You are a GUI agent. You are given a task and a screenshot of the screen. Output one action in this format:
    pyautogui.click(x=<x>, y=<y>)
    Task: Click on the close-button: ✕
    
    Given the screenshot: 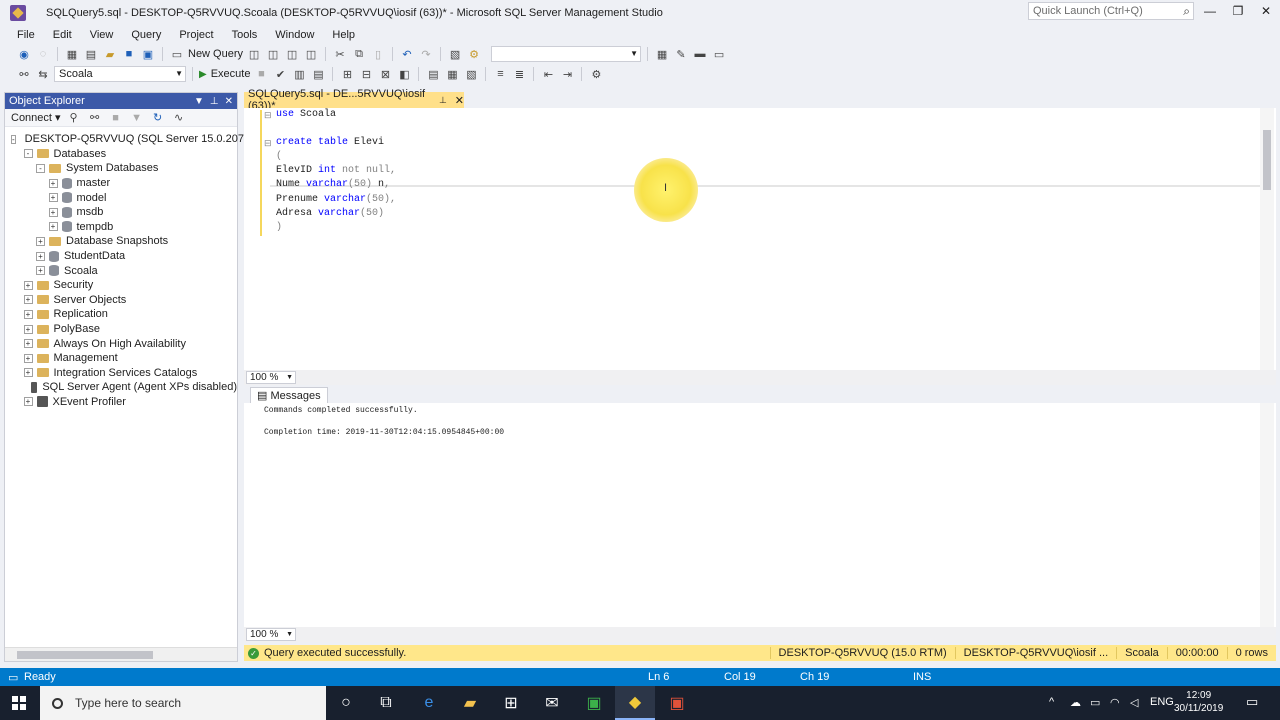 What is the action you would take?
    pyautogui.click(x=1266, y=12)
    